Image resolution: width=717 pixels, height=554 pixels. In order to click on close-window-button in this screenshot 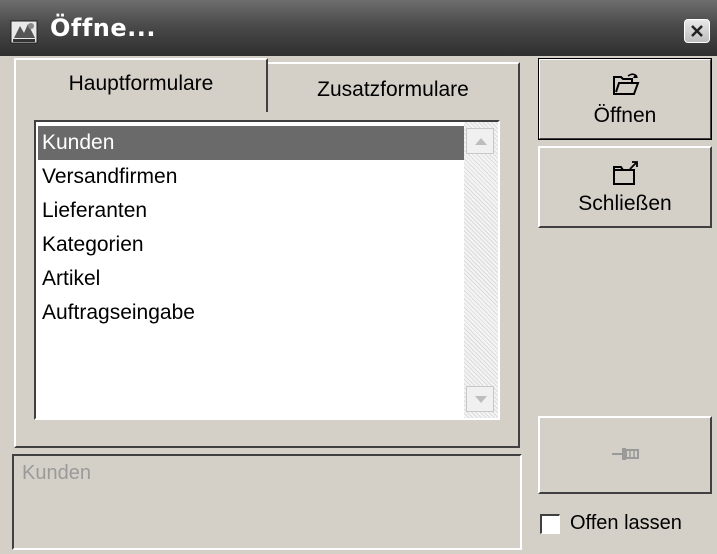, I will do `click(697, 31)`.